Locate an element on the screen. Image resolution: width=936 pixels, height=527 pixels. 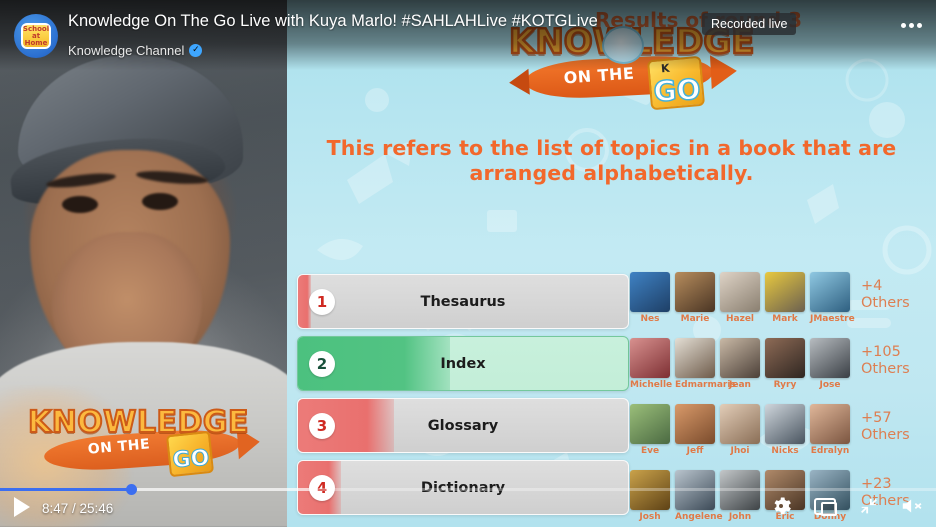
exit-fullscreen-icon is located at coordinates (869, 506).